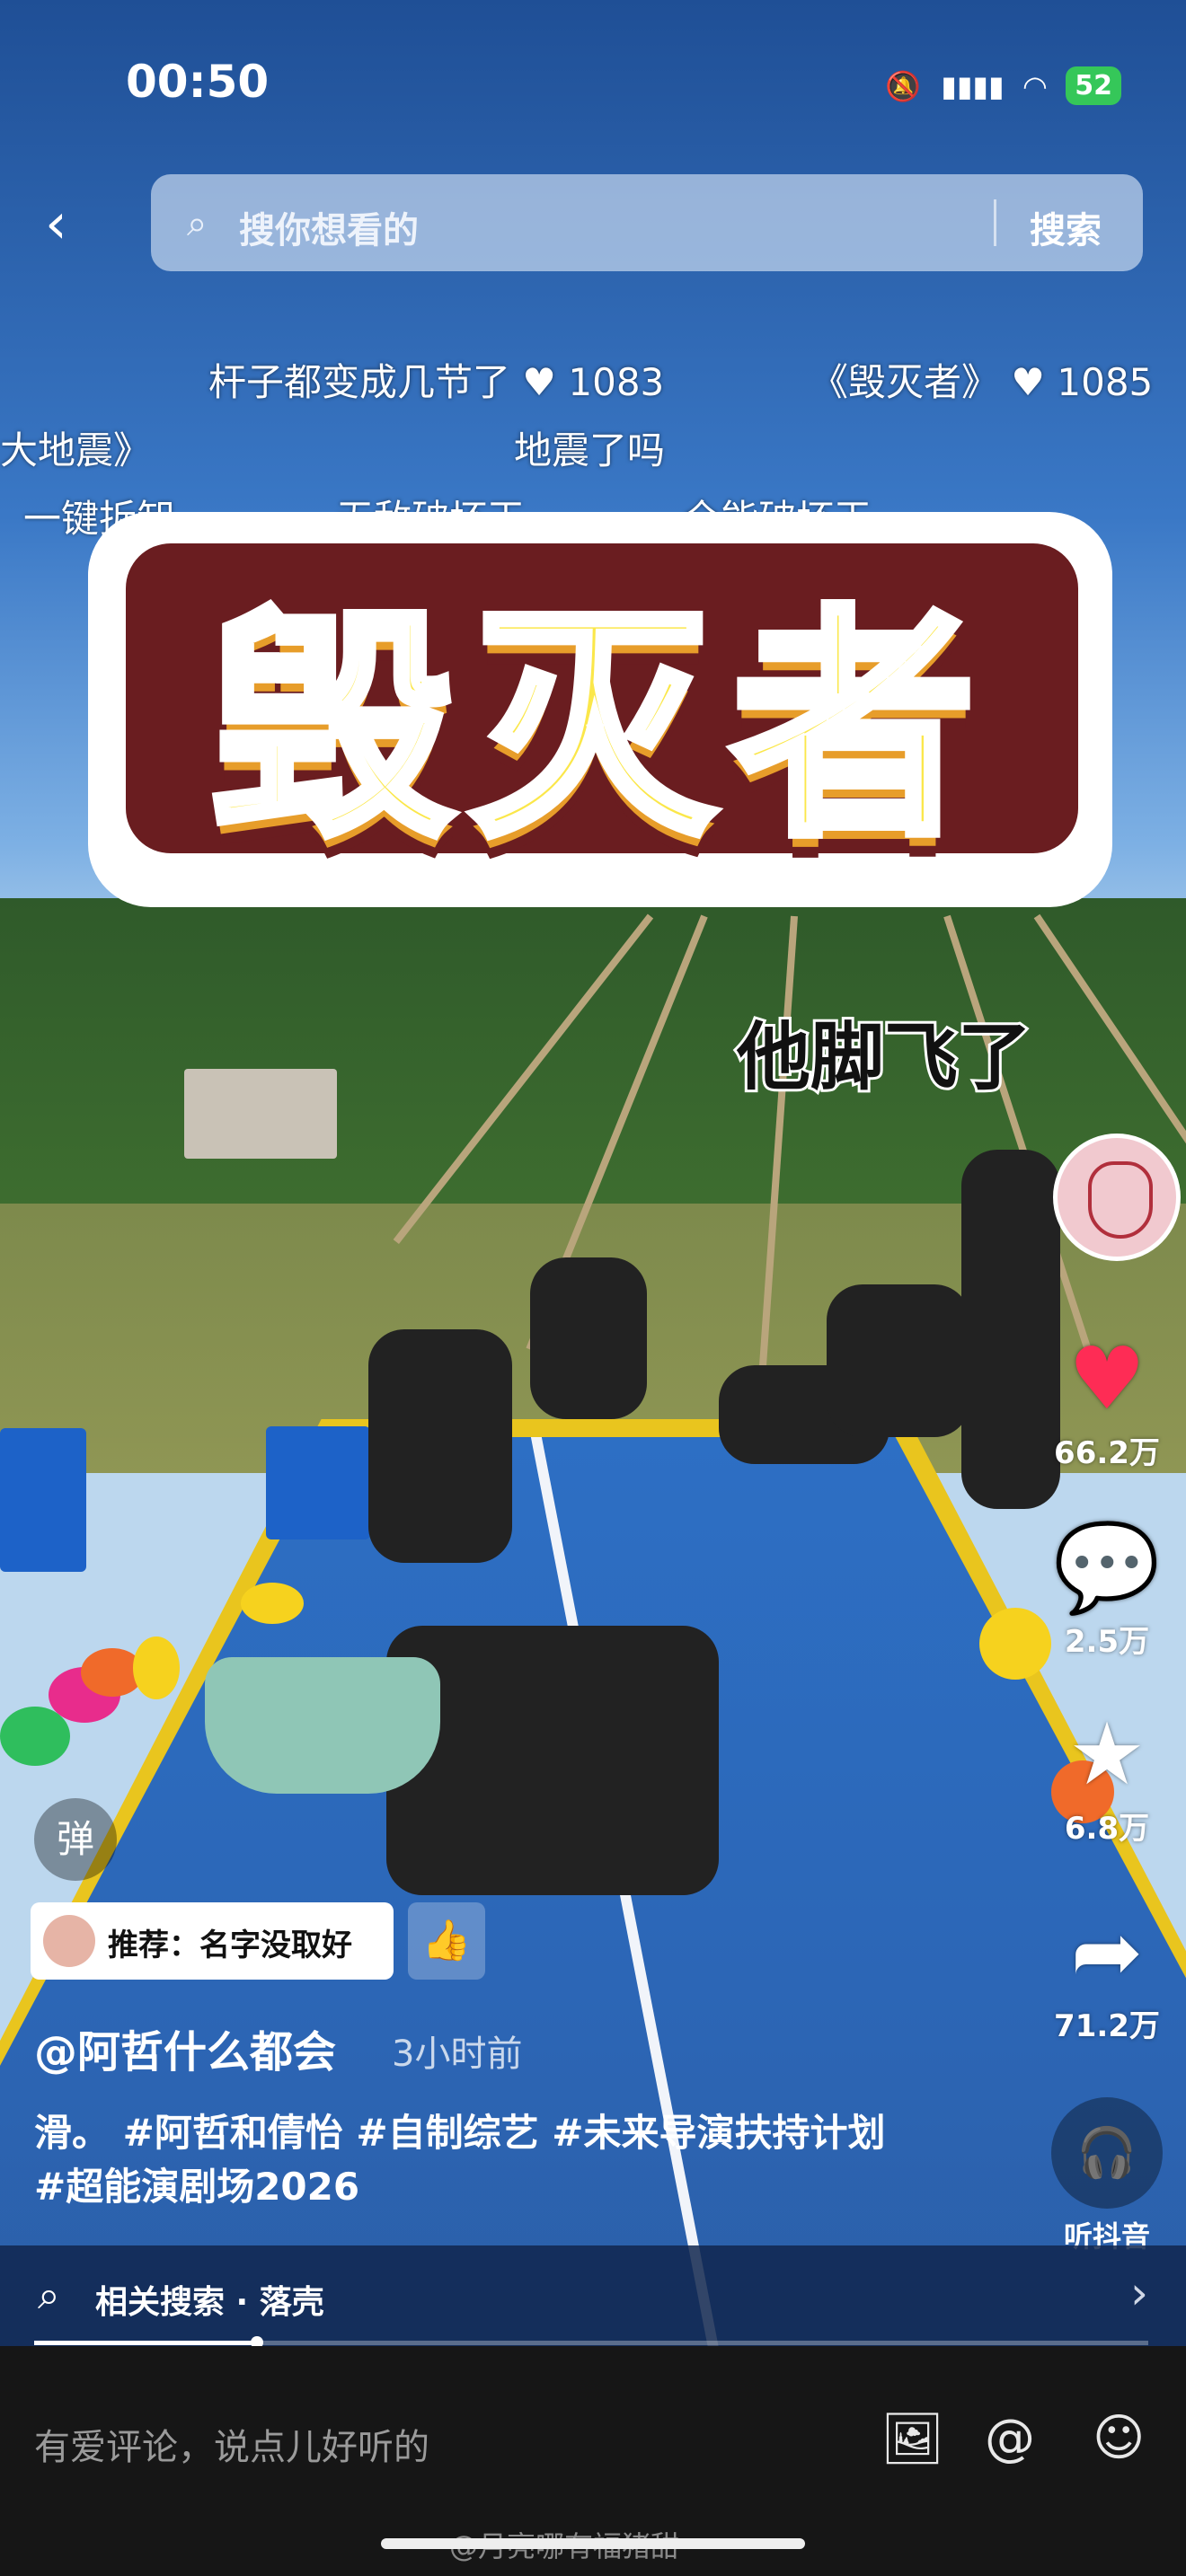 This screenshot has height=2576, width=1186. What do you see at coordinates (185, 2047) in the screenshot?
I see `author-name: @阿哲什么都会` at bounding box center [185, 2047].